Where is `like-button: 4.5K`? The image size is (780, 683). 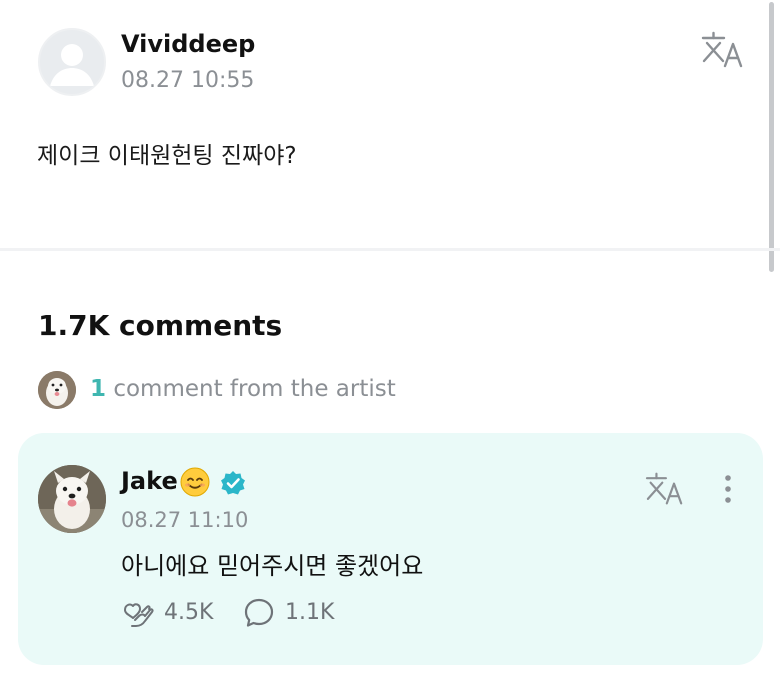
like-button: 4.5K is located at coordinates (186, 613).